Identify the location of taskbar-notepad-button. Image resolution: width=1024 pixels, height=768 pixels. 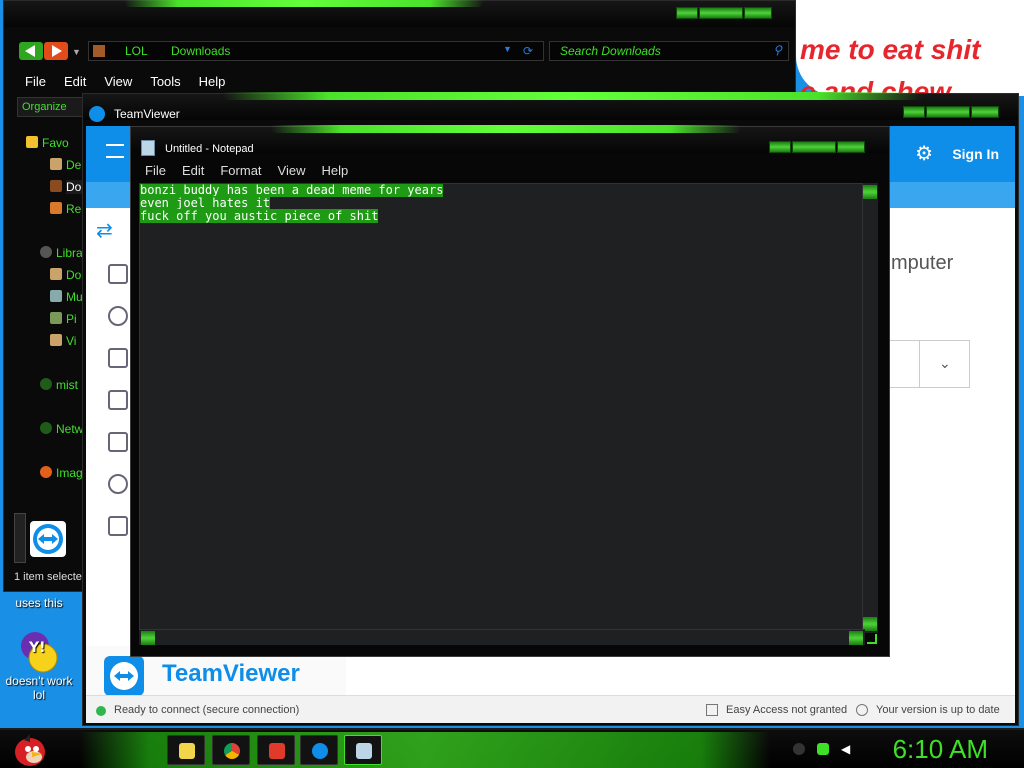
(363, 750).